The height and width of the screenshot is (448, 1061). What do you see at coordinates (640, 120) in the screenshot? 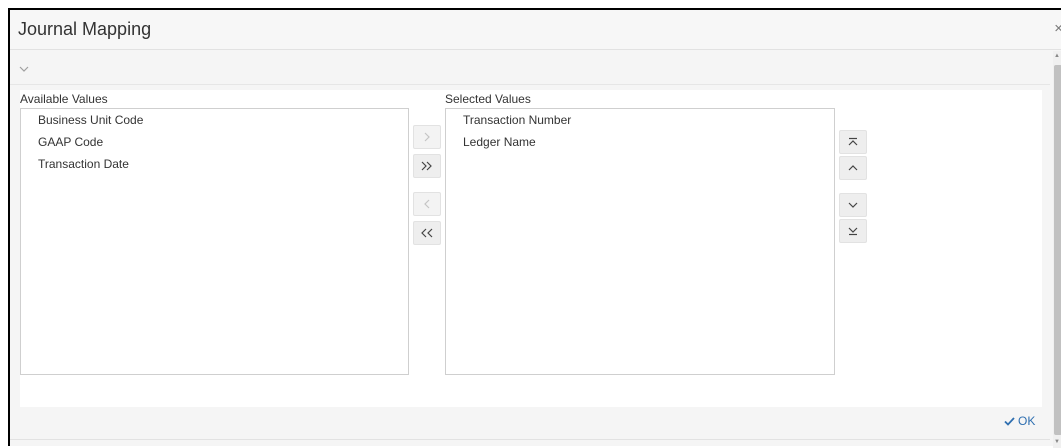
I see `list-item: Transaction Number` at bounding box center [640, 120].